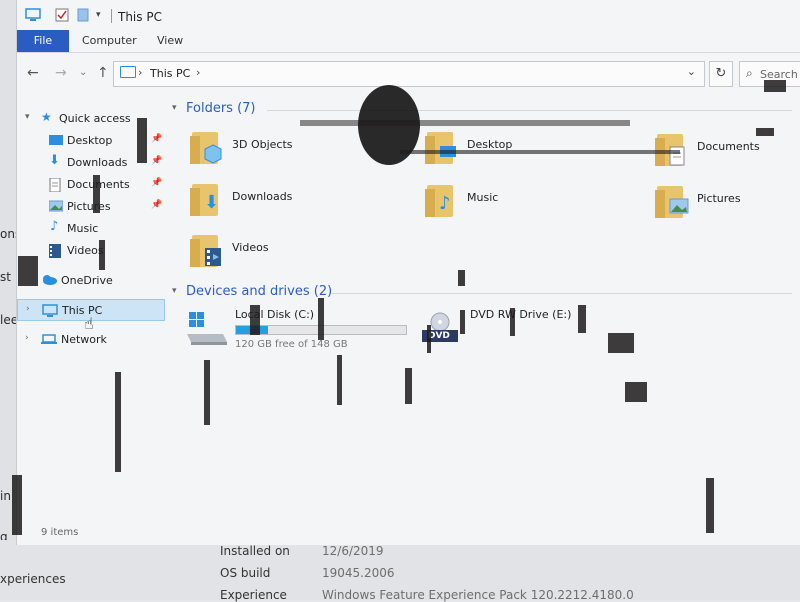 This screenshot has height=602, width=800. I want to click on sidebar-item-label: Network, so click(84, 339).